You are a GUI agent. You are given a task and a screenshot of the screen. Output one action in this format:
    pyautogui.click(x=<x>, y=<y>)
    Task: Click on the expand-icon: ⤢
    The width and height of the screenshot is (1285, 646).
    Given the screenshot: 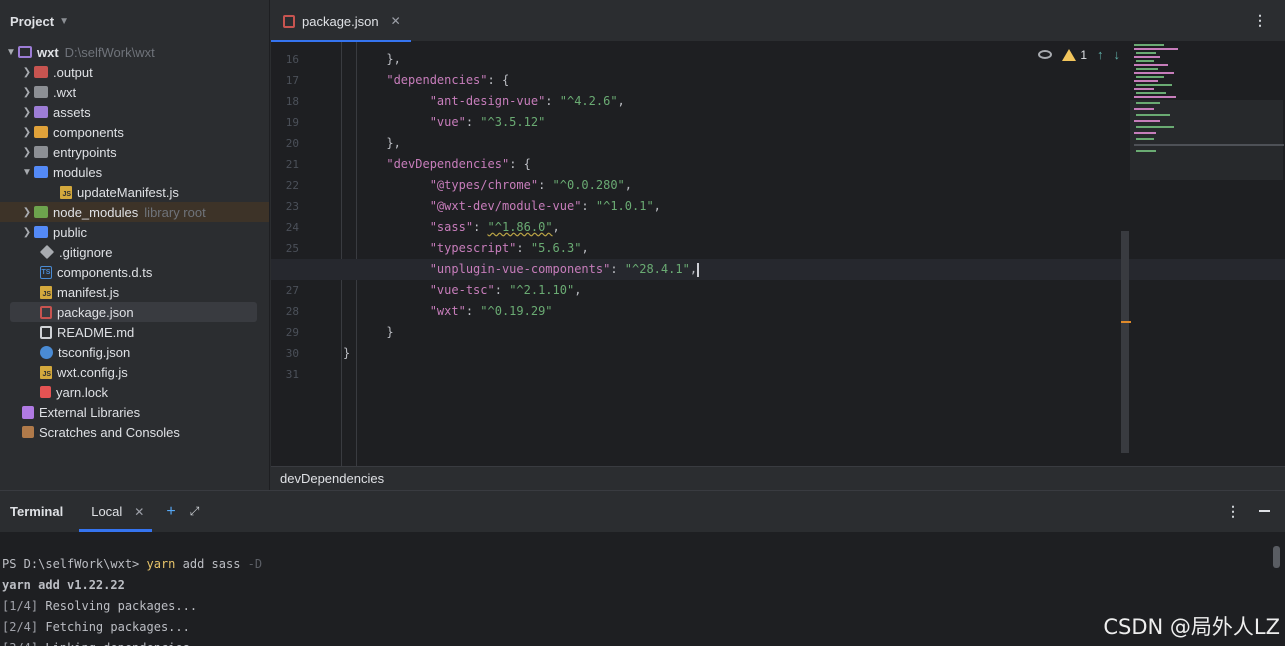 What is the action you would take?
    pyautogui.click(x=195, y=511)
    